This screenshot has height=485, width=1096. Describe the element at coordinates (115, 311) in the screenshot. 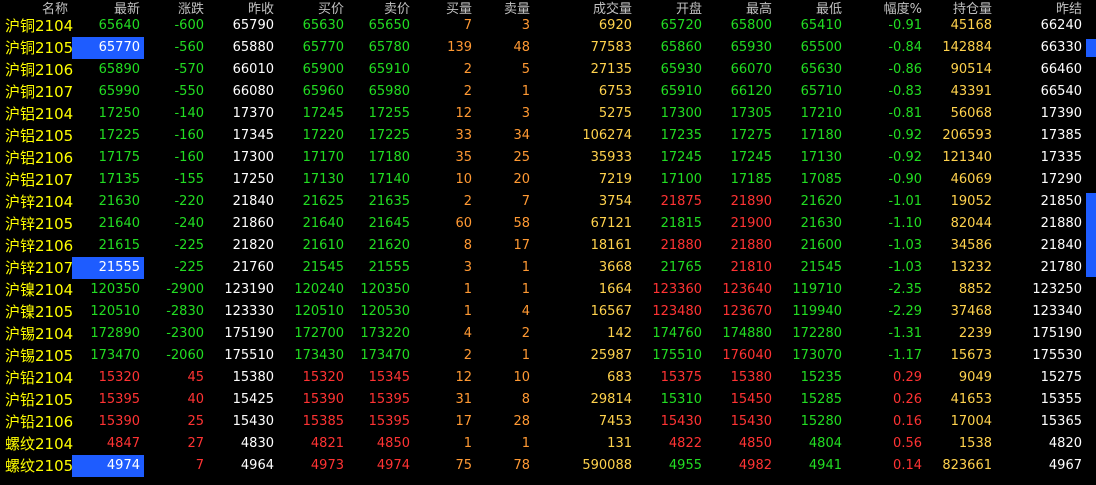

I see `cell-latest-price: 120510` at that location.